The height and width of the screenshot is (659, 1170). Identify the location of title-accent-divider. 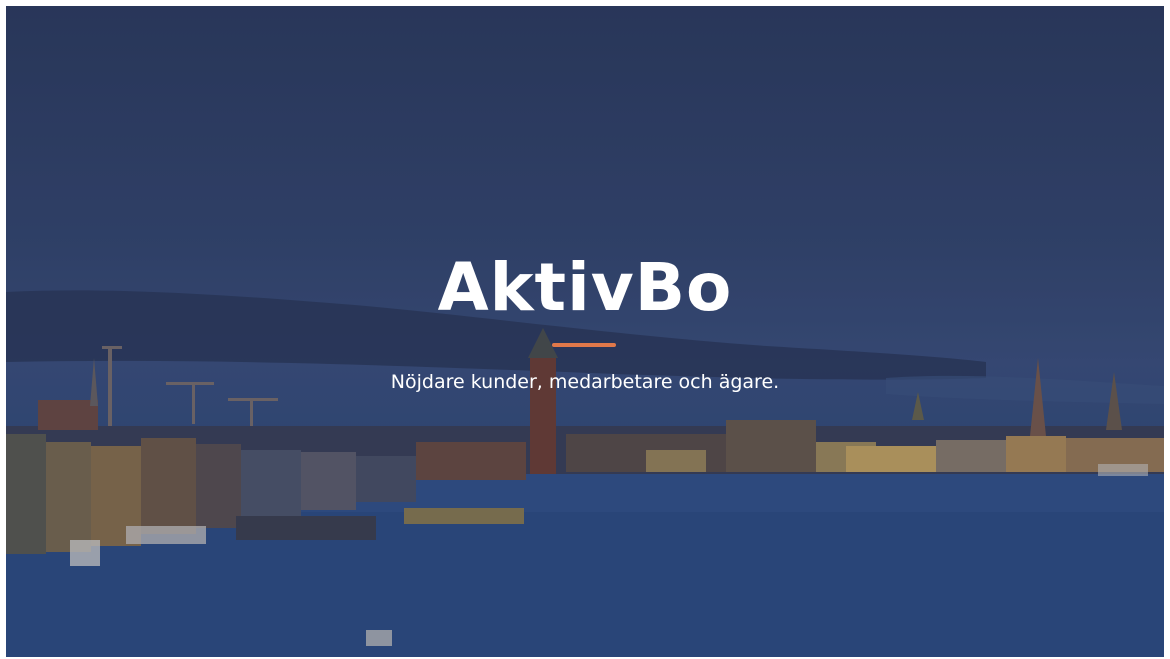
(584, 345).